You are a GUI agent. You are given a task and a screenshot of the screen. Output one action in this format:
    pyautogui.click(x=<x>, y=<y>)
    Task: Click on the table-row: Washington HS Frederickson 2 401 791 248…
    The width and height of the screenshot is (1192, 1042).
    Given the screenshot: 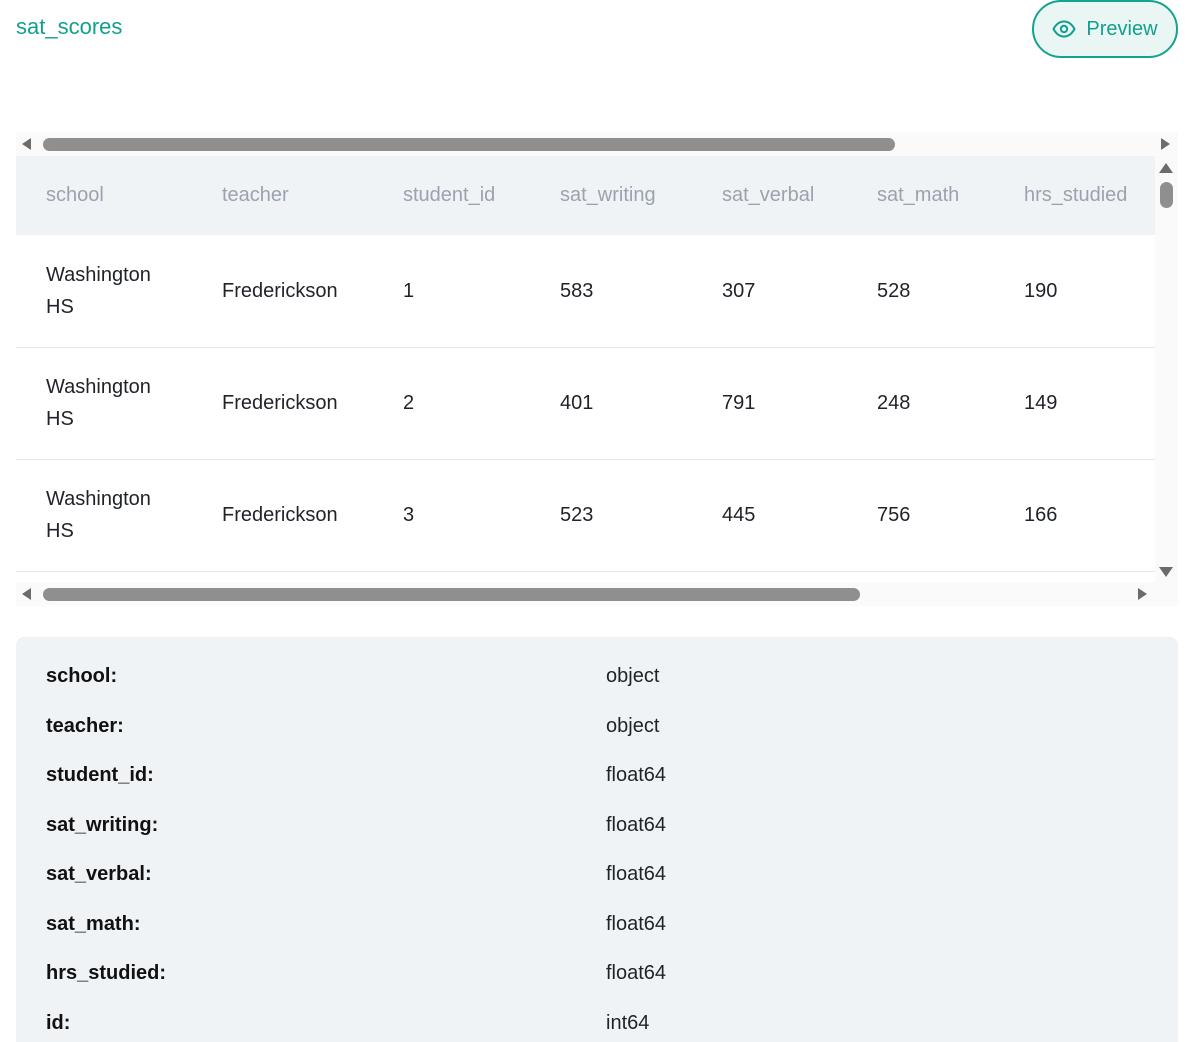 What is the action you would take?
    pyautogui.click(x=585, y=403)
    